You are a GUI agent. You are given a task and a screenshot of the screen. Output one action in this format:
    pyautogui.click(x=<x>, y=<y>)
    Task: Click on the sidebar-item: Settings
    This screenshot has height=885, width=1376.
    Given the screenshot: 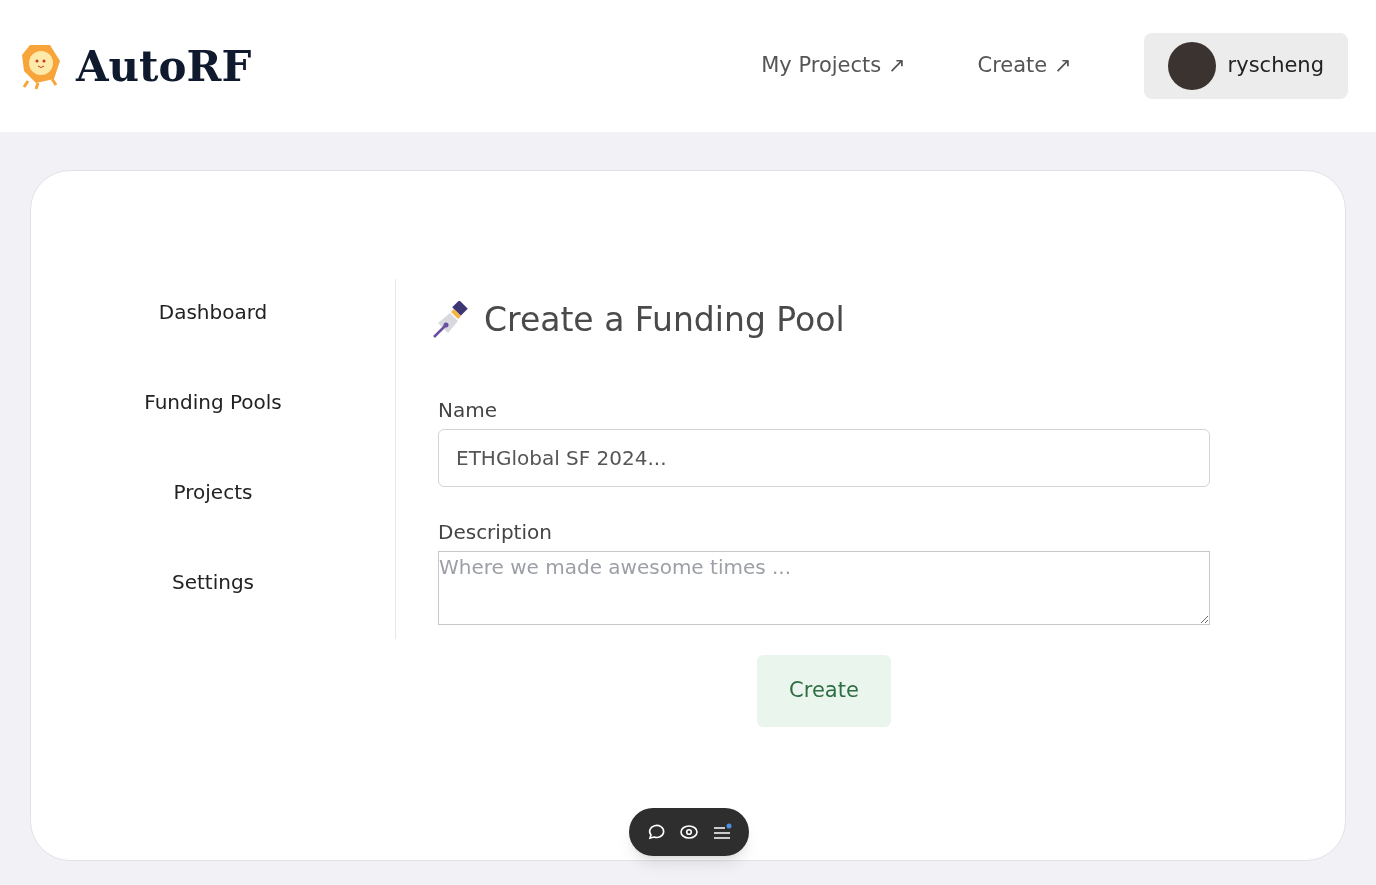 What is the action you would take?
    pyautogui.click(x=213, y=594)
    